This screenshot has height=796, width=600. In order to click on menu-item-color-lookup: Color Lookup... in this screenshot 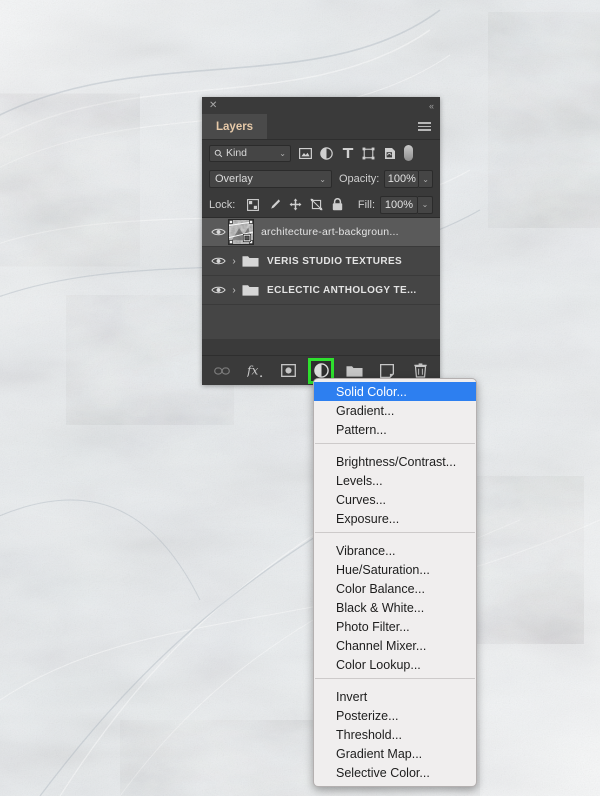, I will do `click(395, 664)`.